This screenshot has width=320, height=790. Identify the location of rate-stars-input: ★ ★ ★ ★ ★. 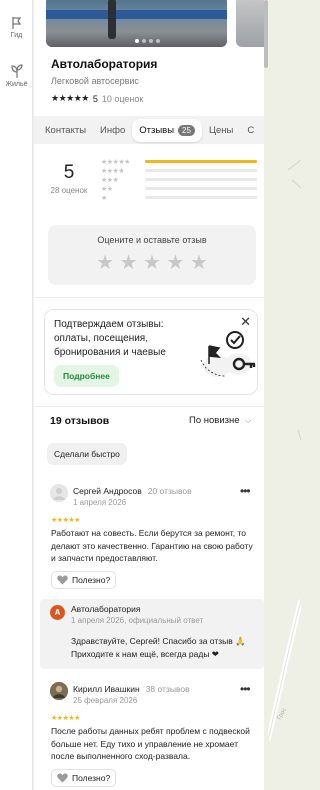
(152, 262).